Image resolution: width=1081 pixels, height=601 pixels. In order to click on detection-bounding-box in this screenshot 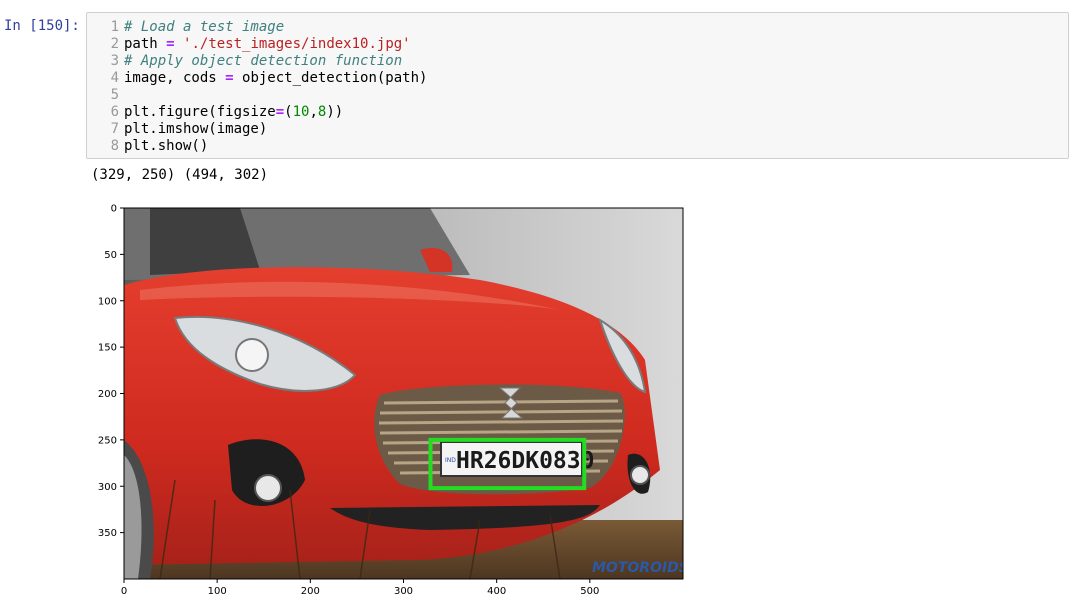, I will do `click(507, 464)`.